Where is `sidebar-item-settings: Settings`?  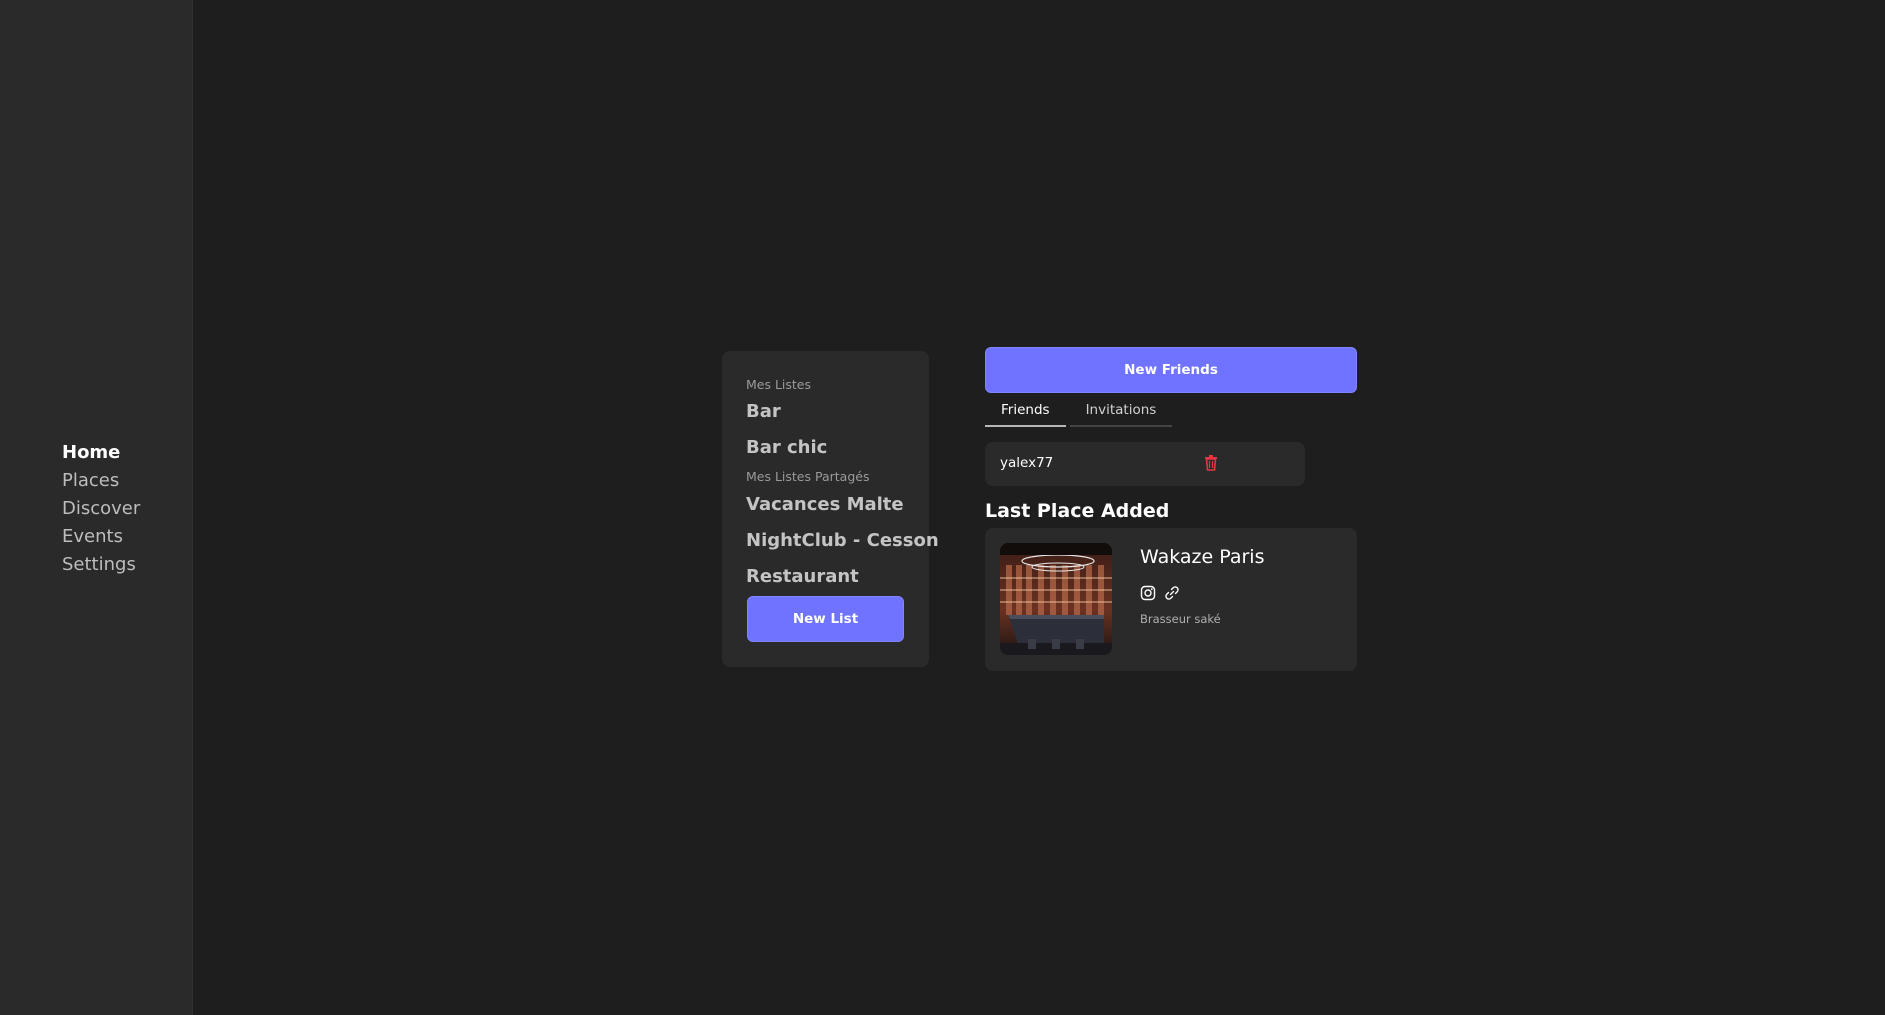 sidebar-item-settings: Settings is located at coordinates (101, 565).